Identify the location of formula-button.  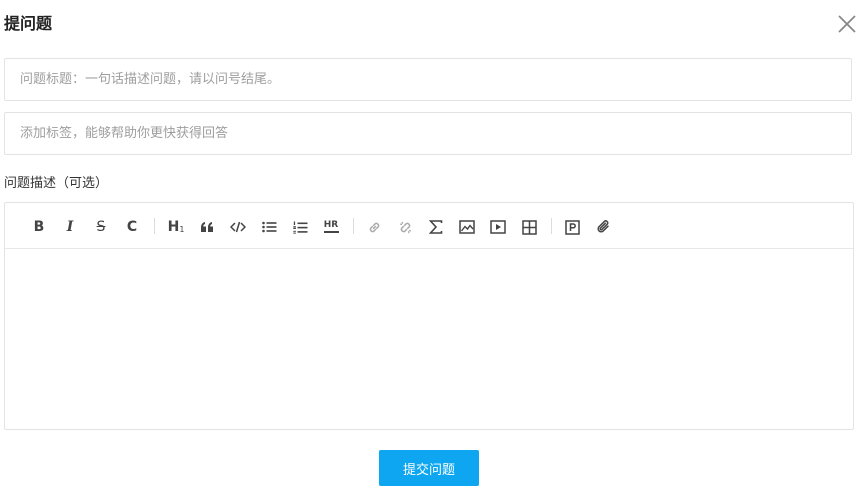
(436, 227).